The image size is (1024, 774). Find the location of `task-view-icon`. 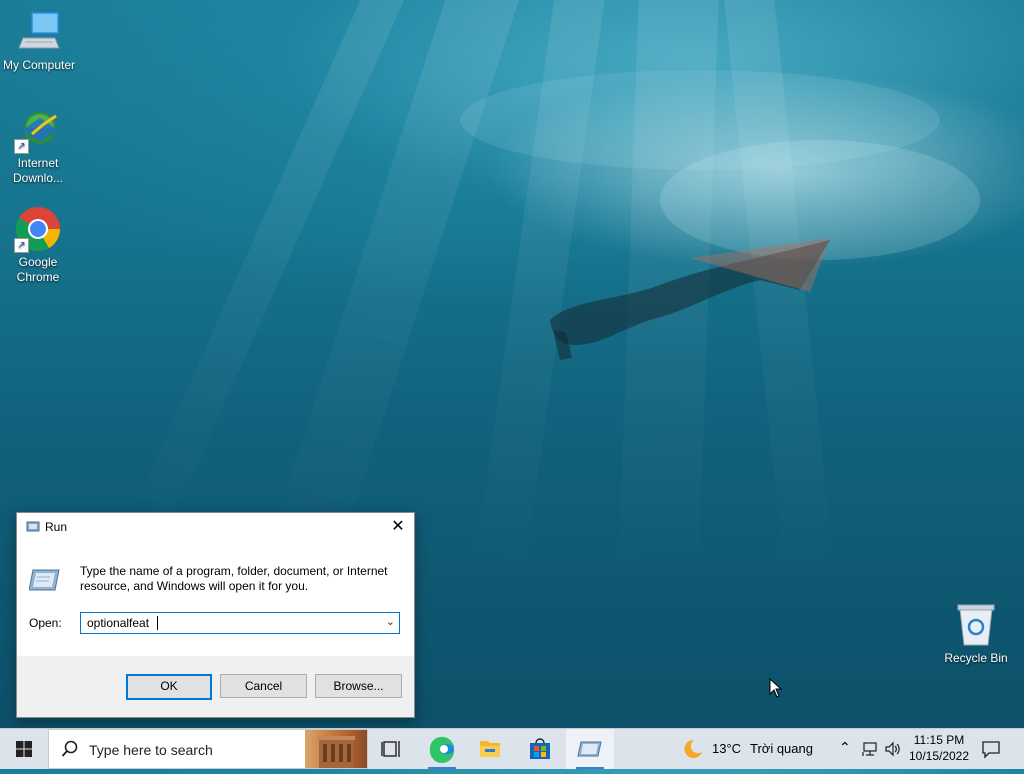

task-view-icon is located at coordinates (390, 749).